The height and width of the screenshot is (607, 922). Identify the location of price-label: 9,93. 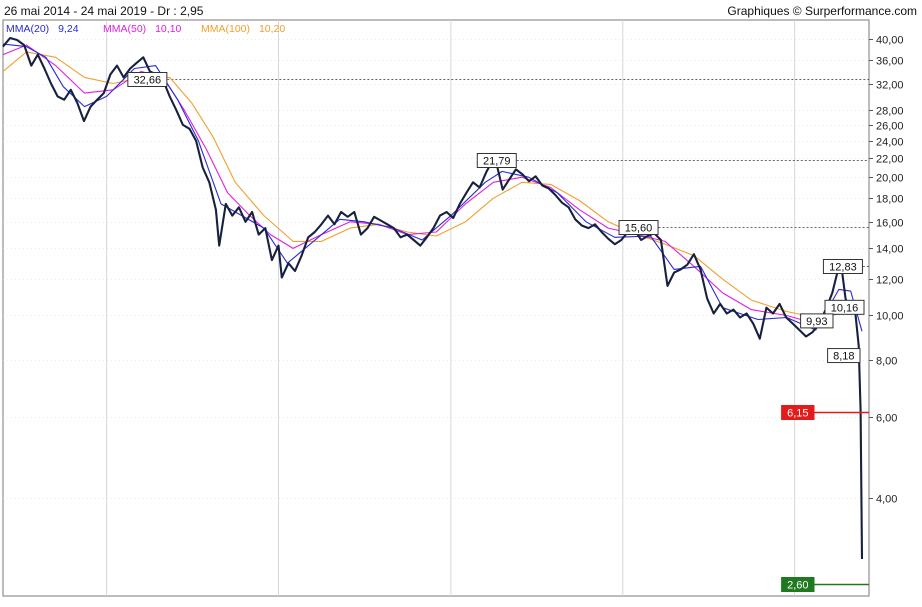
(817, 321).